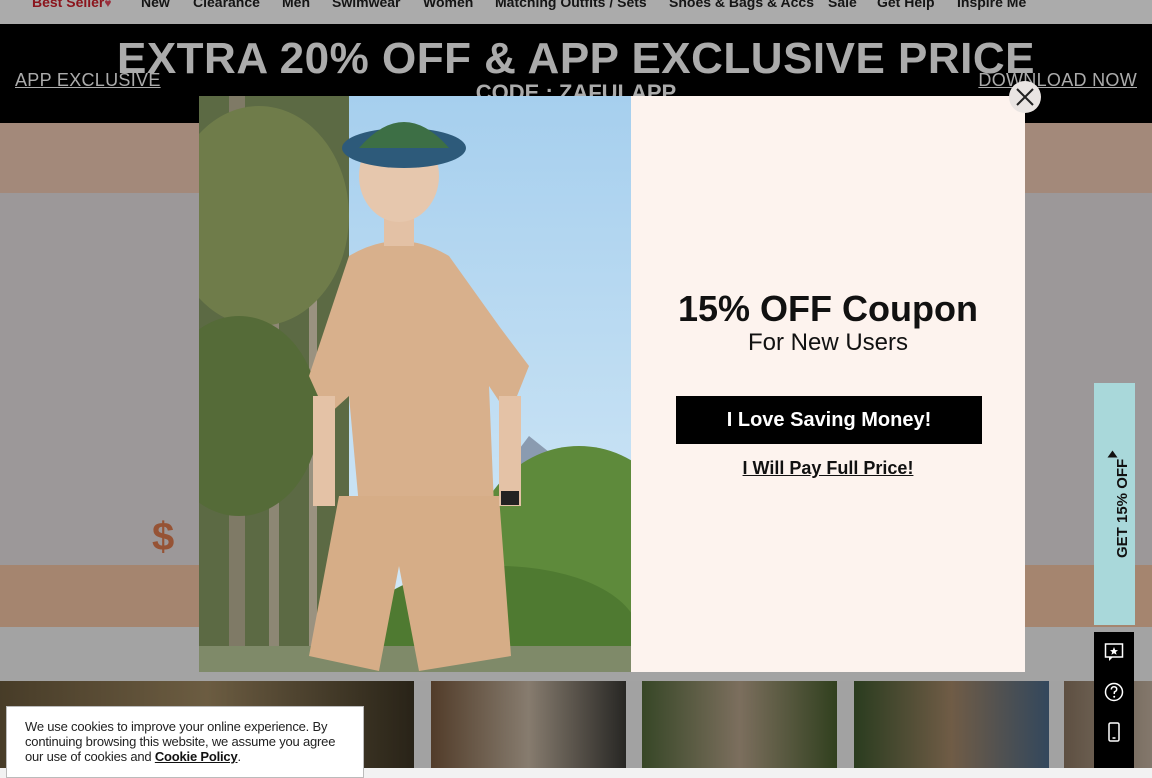 Image resolution: width=1152 pixels, height=778 pixels. What do you see at coordinates (829, 420) in the screenshot?
I see `accept-coupon-button: I Love Saving Money!` at bounding box center [829, 420].